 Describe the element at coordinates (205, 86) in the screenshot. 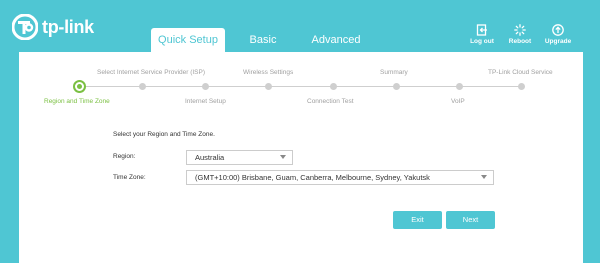

I see `step-dot-internet-setup` at that location.